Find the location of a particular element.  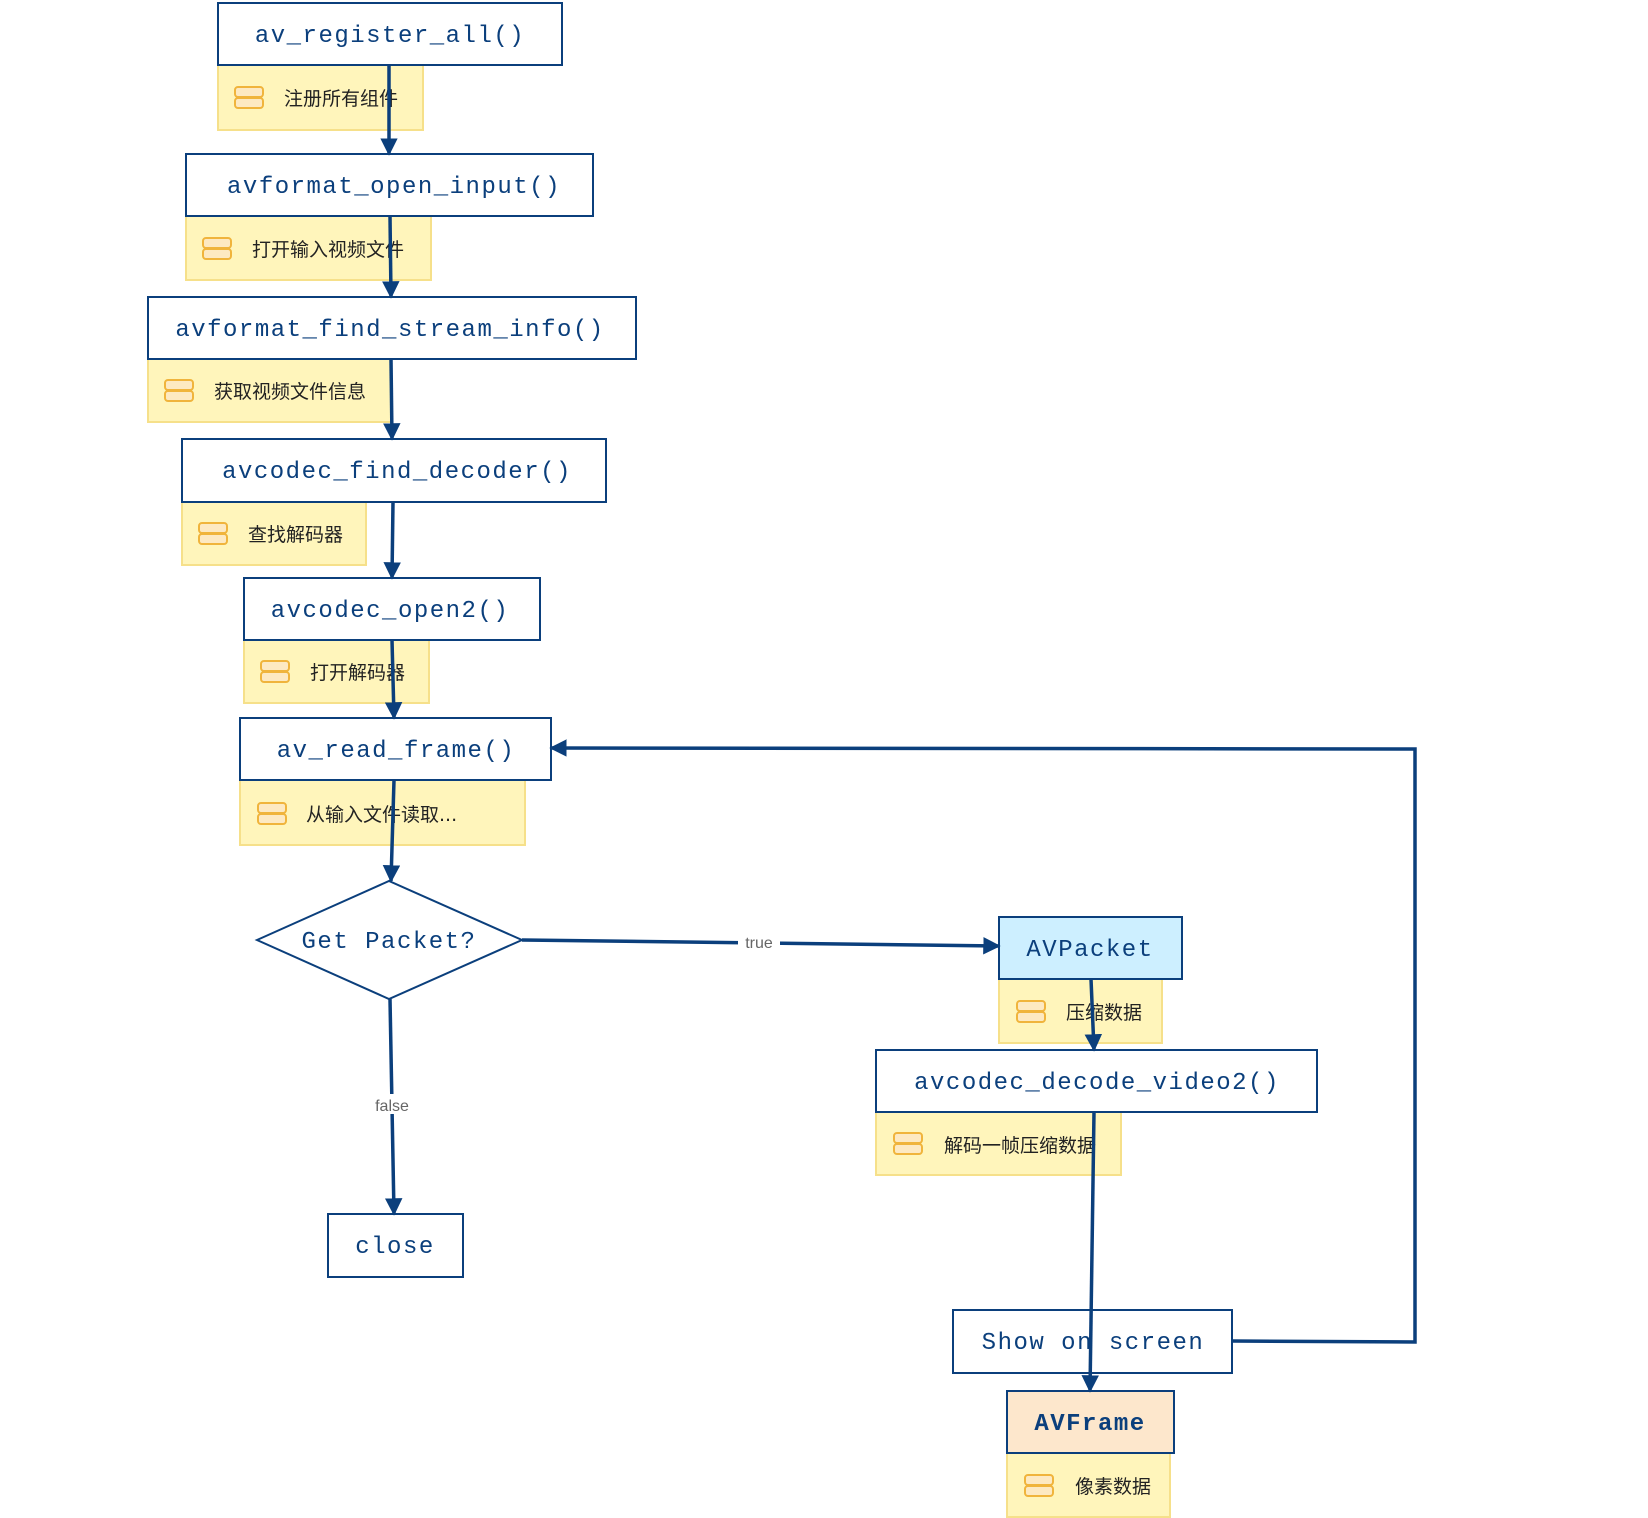

node-find-decoder: avcodec_find_decoder() is located at coordinates (394, 470).